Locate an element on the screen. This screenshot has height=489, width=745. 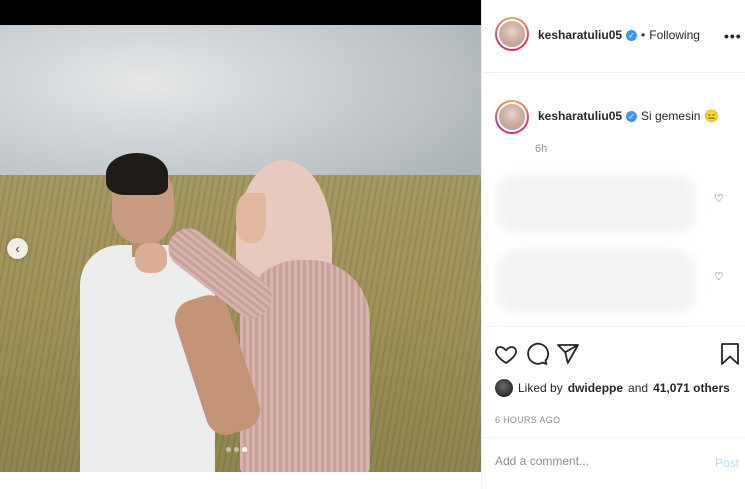
share-icon is located at coordinates (568, 354).